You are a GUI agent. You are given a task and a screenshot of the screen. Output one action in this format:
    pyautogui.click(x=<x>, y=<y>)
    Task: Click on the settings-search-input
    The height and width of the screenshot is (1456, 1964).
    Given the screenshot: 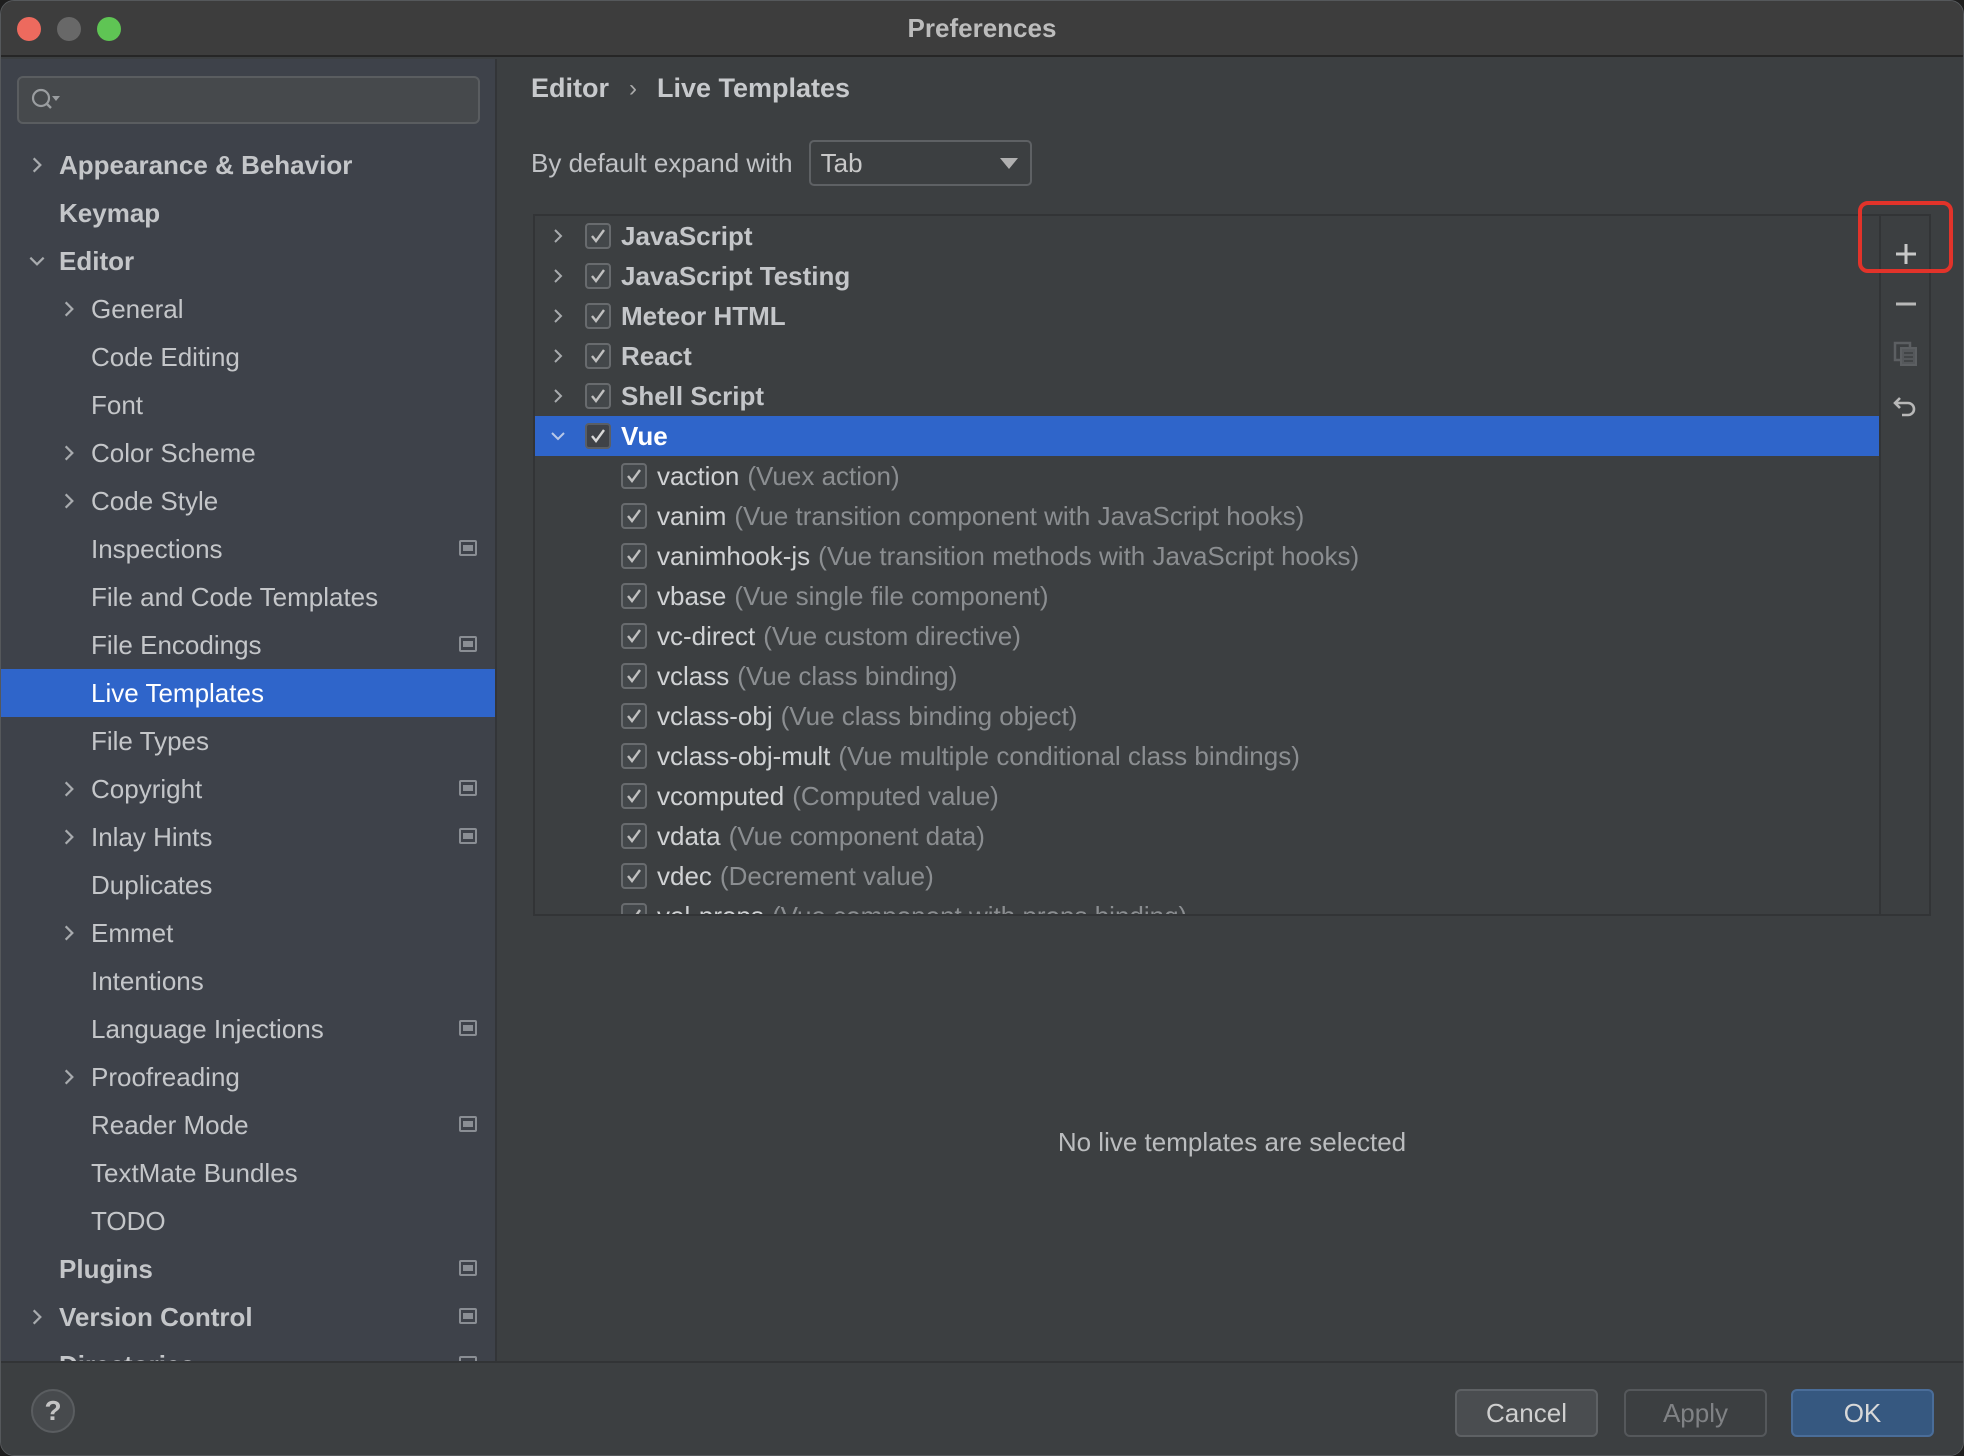 What is the action you would take?
    pyautogui.click(x=268, y=100)
    